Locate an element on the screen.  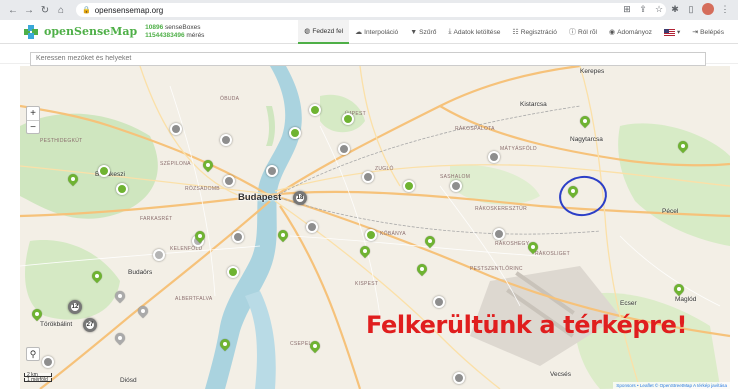
menu-explore: ◍ Fedezd fel is located at coordinates (324, 32).